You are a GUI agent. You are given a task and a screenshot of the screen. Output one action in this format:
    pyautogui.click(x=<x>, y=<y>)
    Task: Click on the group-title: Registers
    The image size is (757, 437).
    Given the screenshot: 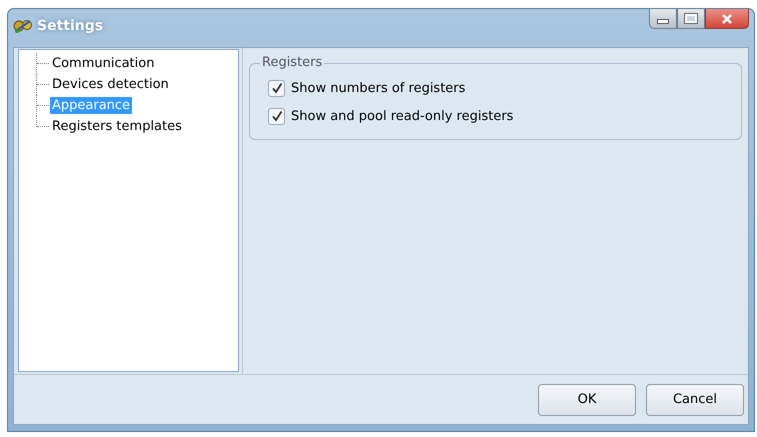 What is the action you would take?
    pyautogui.click(x=292, y=62)
    